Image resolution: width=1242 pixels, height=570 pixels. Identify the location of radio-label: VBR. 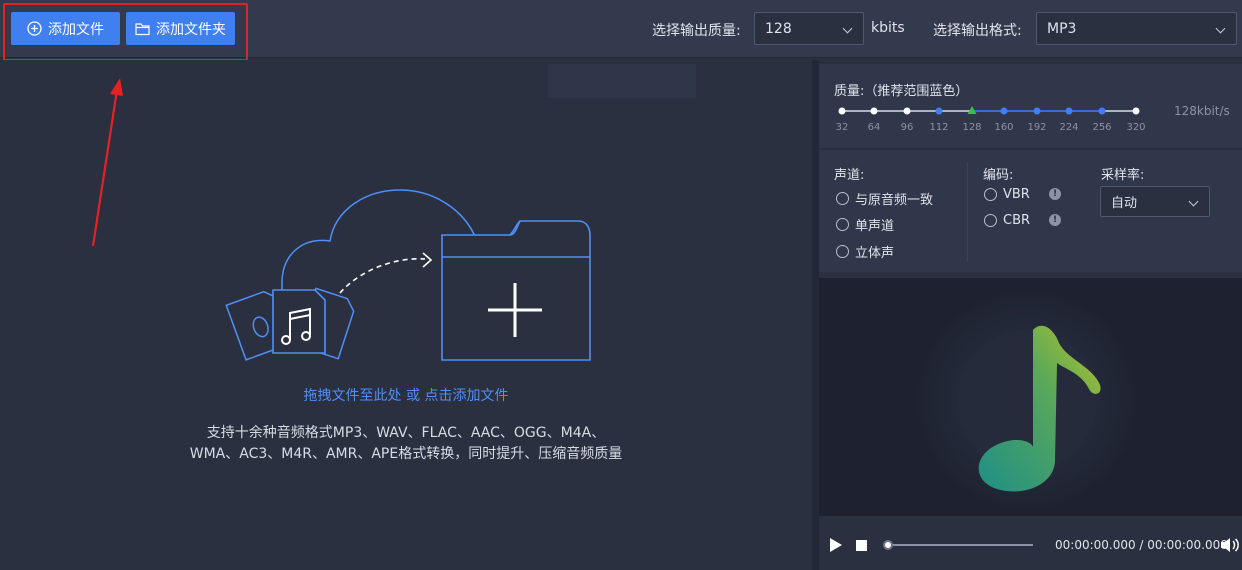
(1016, 194).